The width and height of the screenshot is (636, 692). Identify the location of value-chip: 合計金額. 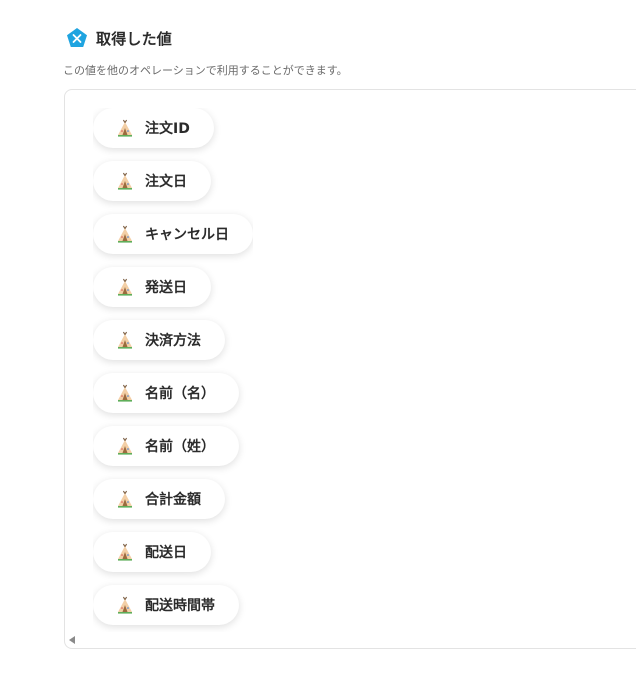
(159, 499).